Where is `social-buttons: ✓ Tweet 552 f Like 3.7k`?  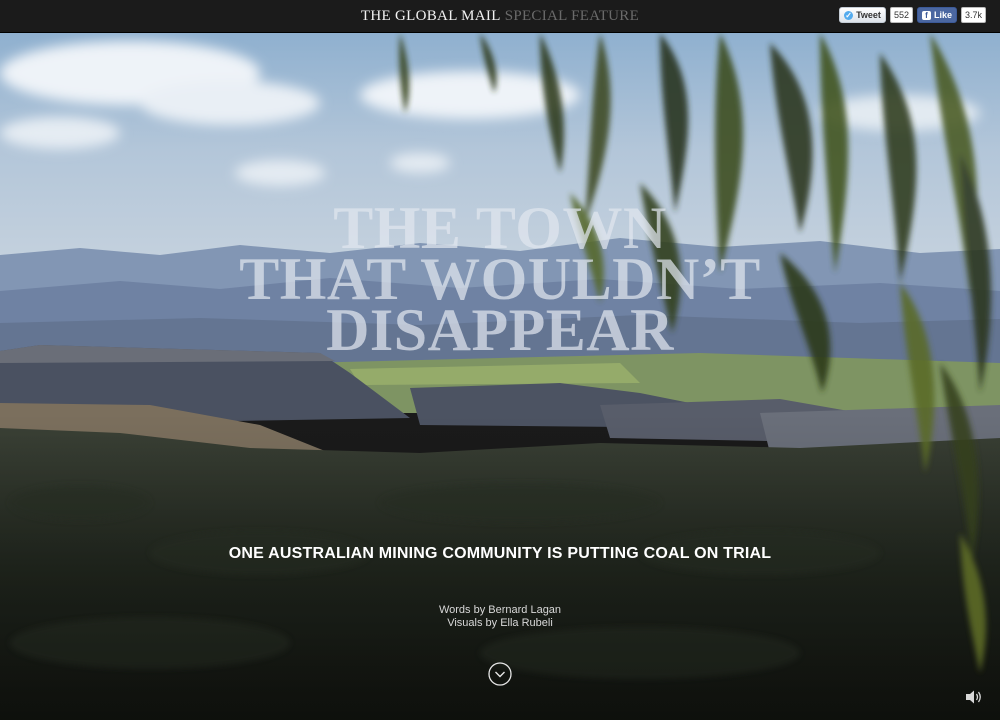 social-buttons: ✓ Tweet 552 f Like 3.7k is located at coordinates (912, 15).